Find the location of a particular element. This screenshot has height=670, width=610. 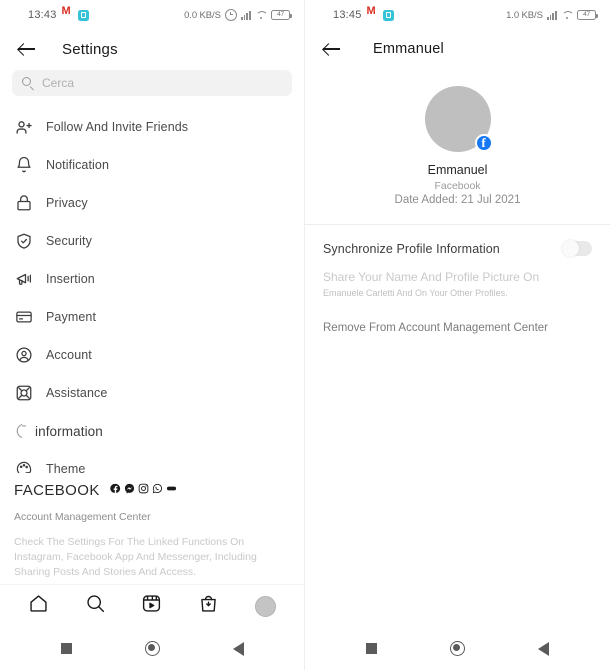

sidebar-item-label: Theme is located at coordinates (66, 467).